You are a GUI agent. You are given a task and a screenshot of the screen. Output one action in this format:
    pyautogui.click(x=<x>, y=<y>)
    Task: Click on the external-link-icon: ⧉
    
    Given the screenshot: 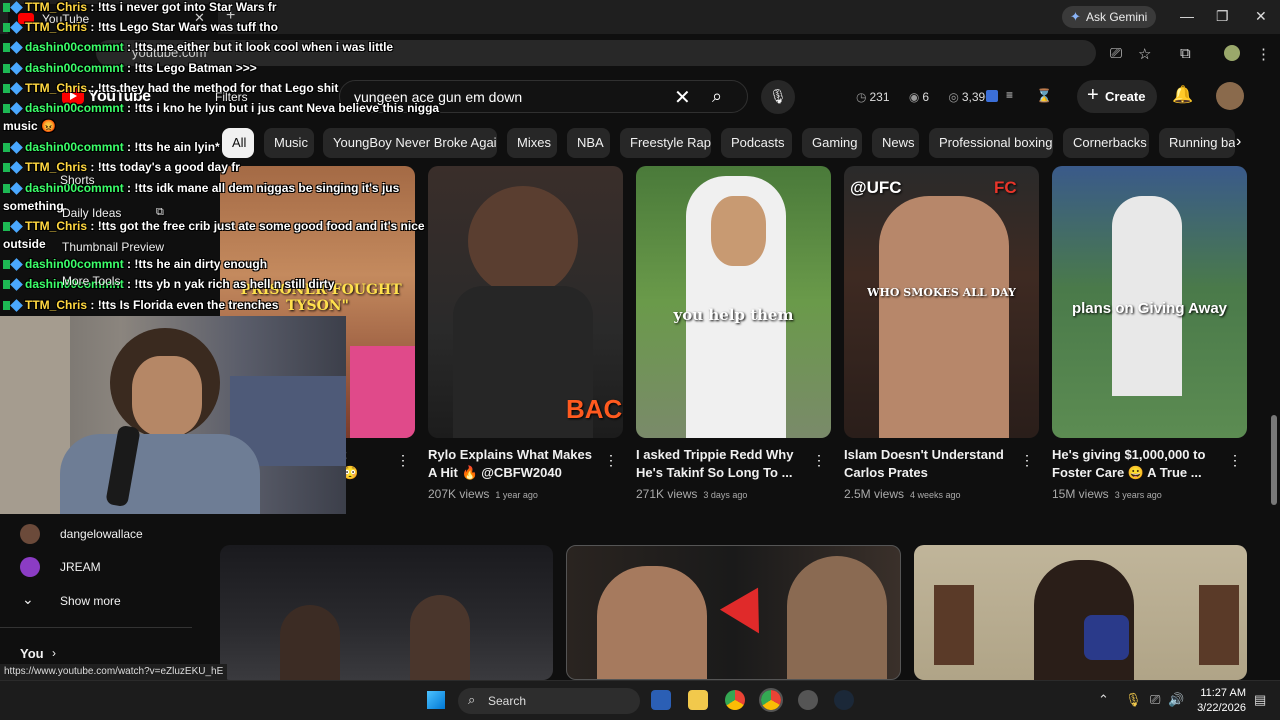 What is the action you would take?
    pyautogui.click(x=160, y=212)
    